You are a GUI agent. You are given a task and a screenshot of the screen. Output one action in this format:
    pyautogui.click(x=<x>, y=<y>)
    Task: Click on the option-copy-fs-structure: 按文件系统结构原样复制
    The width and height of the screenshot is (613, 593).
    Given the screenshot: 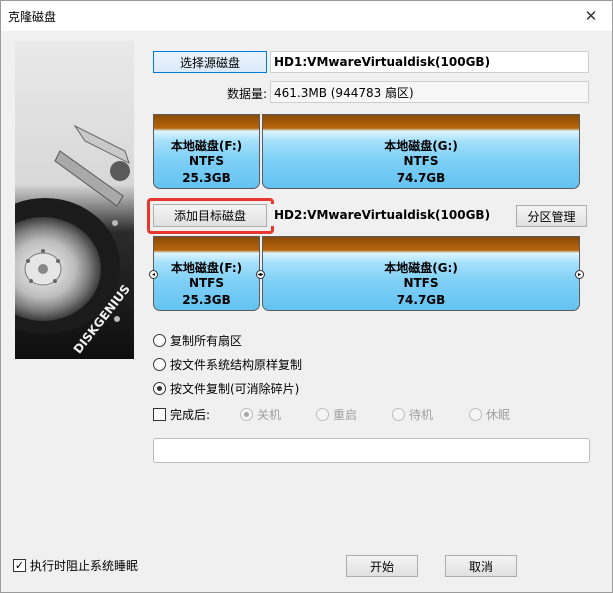 What is the action you would take?
    pyautogui.click(x=227, y=364)
    